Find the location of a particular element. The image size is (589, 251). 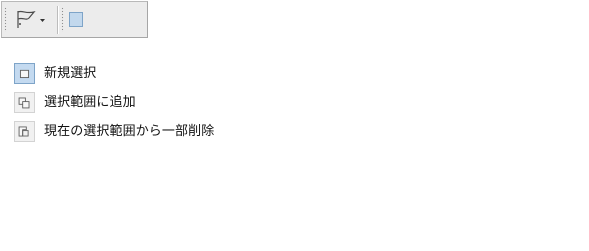

caret-down-icon is located at coordinates (42, 20).